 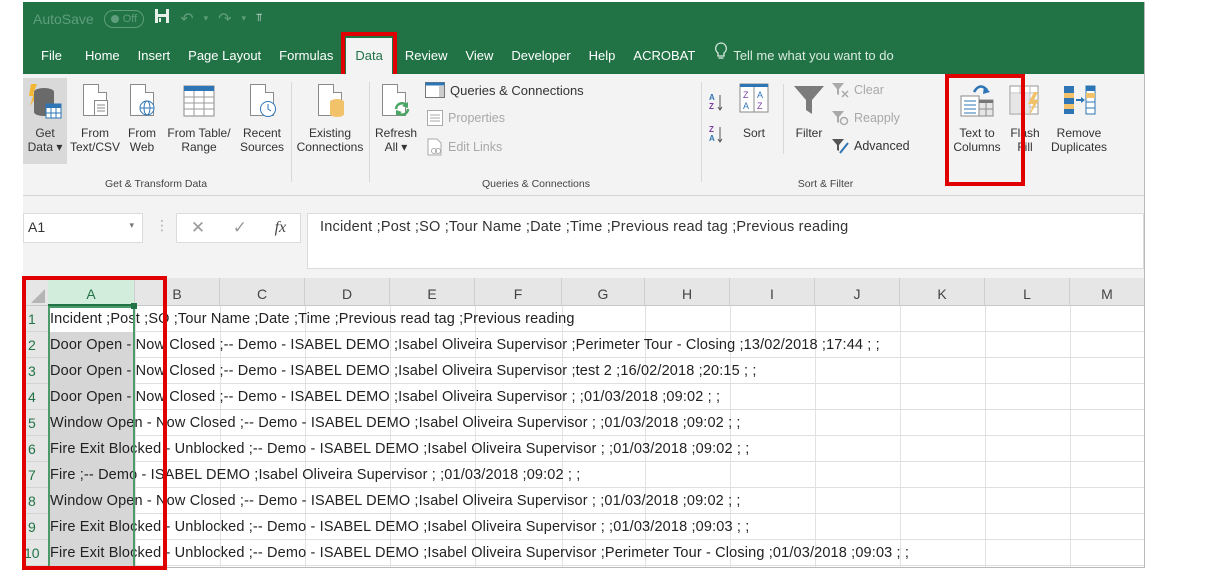 What do you see at coordinates (721, 56) in the screenshot?
I see `lightbulb-icon` at bounding box center [721, 56].